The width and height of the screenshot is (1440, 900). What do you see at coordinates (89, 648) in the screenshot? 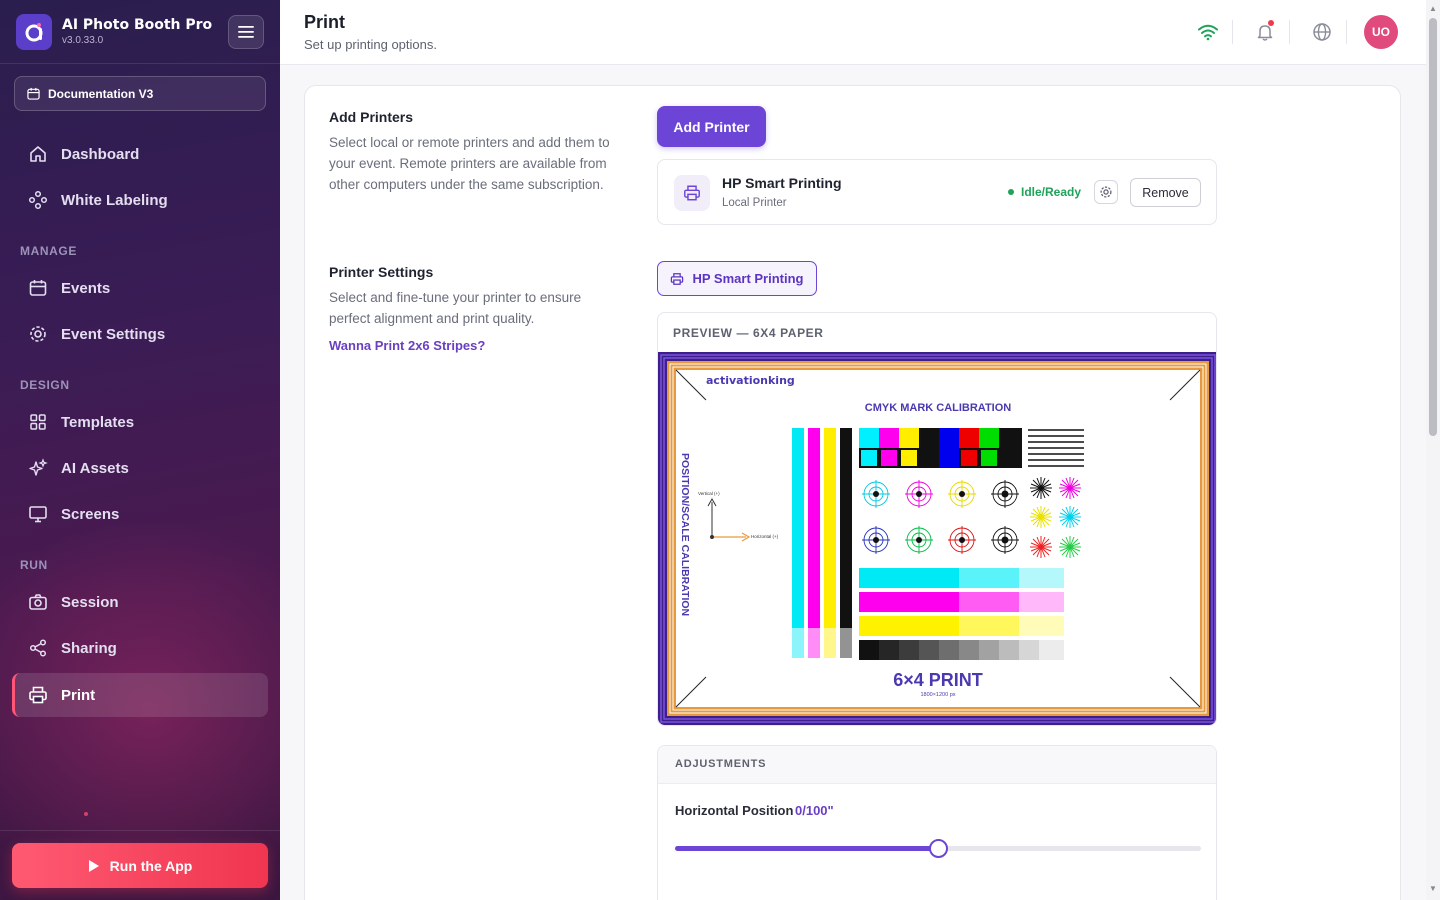
I see `sidebar-item-label: Sharing` at bounding box center [89, 648].